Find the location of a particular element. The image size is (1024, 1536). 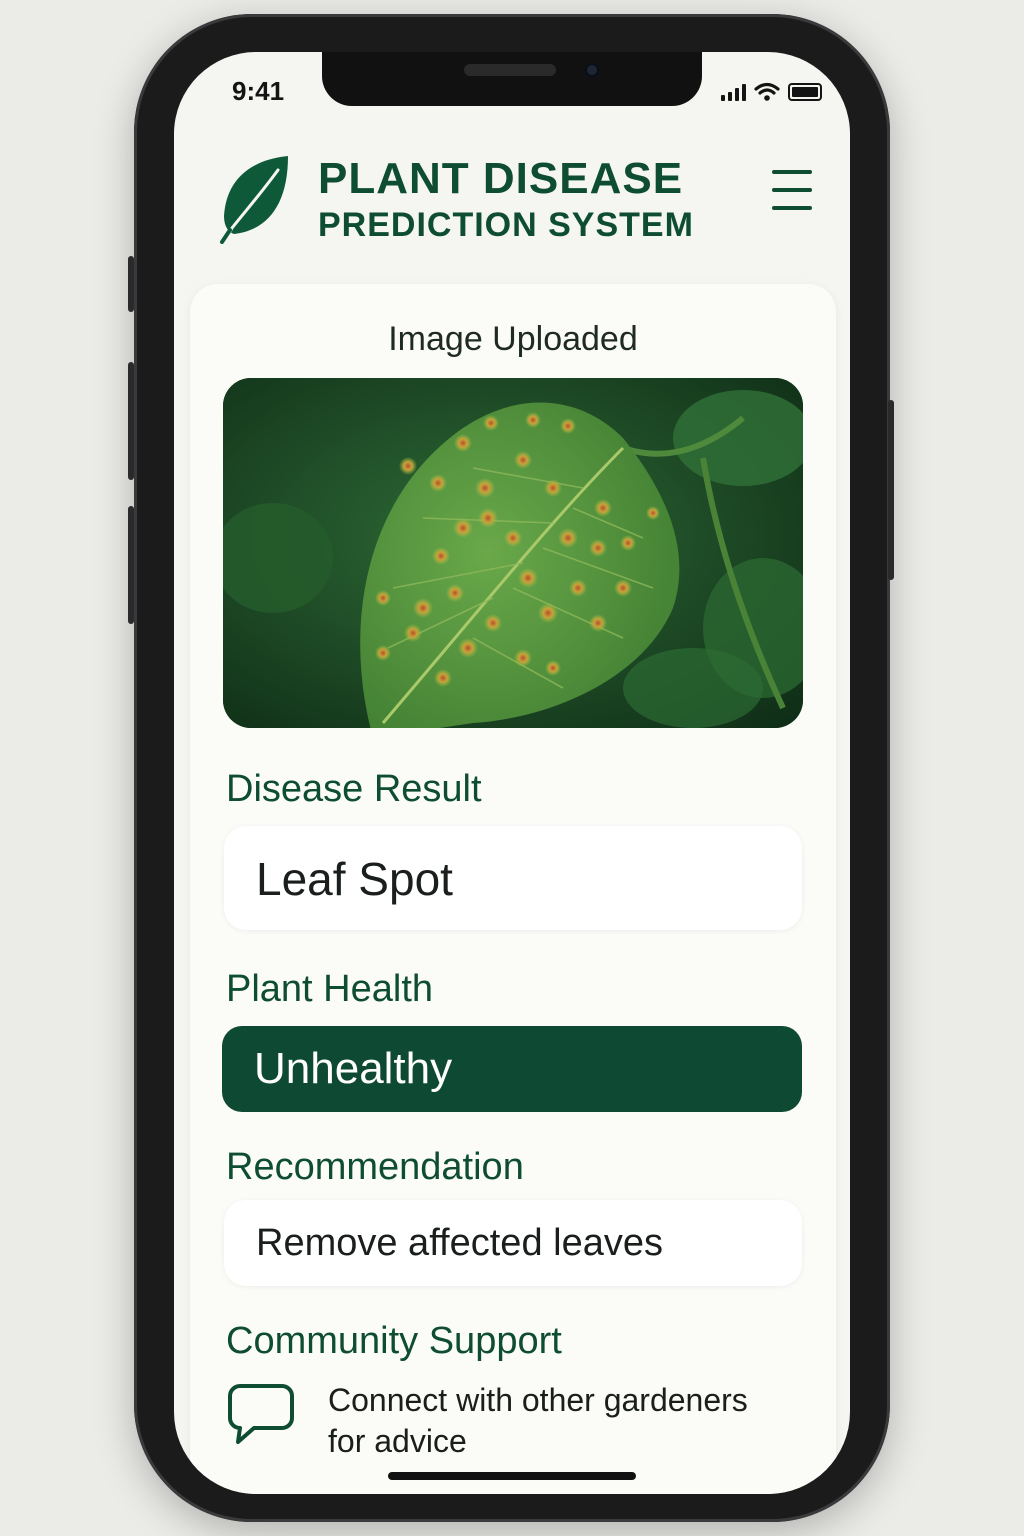

cellular-signal-icon is located at coordinates (733, 92).